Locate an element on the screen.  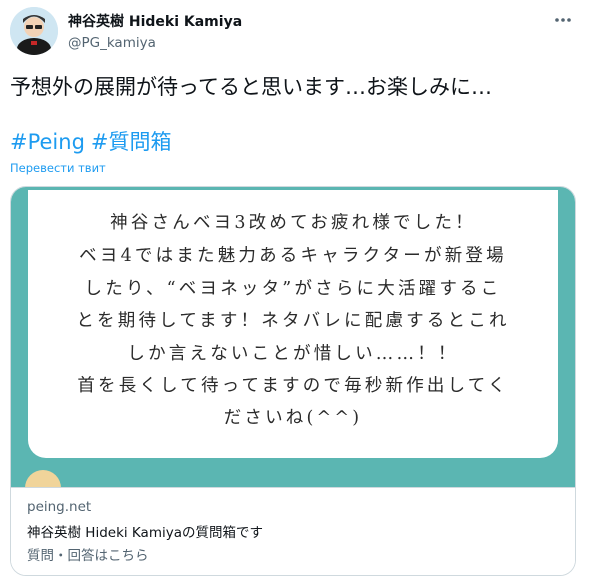
more-icon is located at coordinates (563, 22).